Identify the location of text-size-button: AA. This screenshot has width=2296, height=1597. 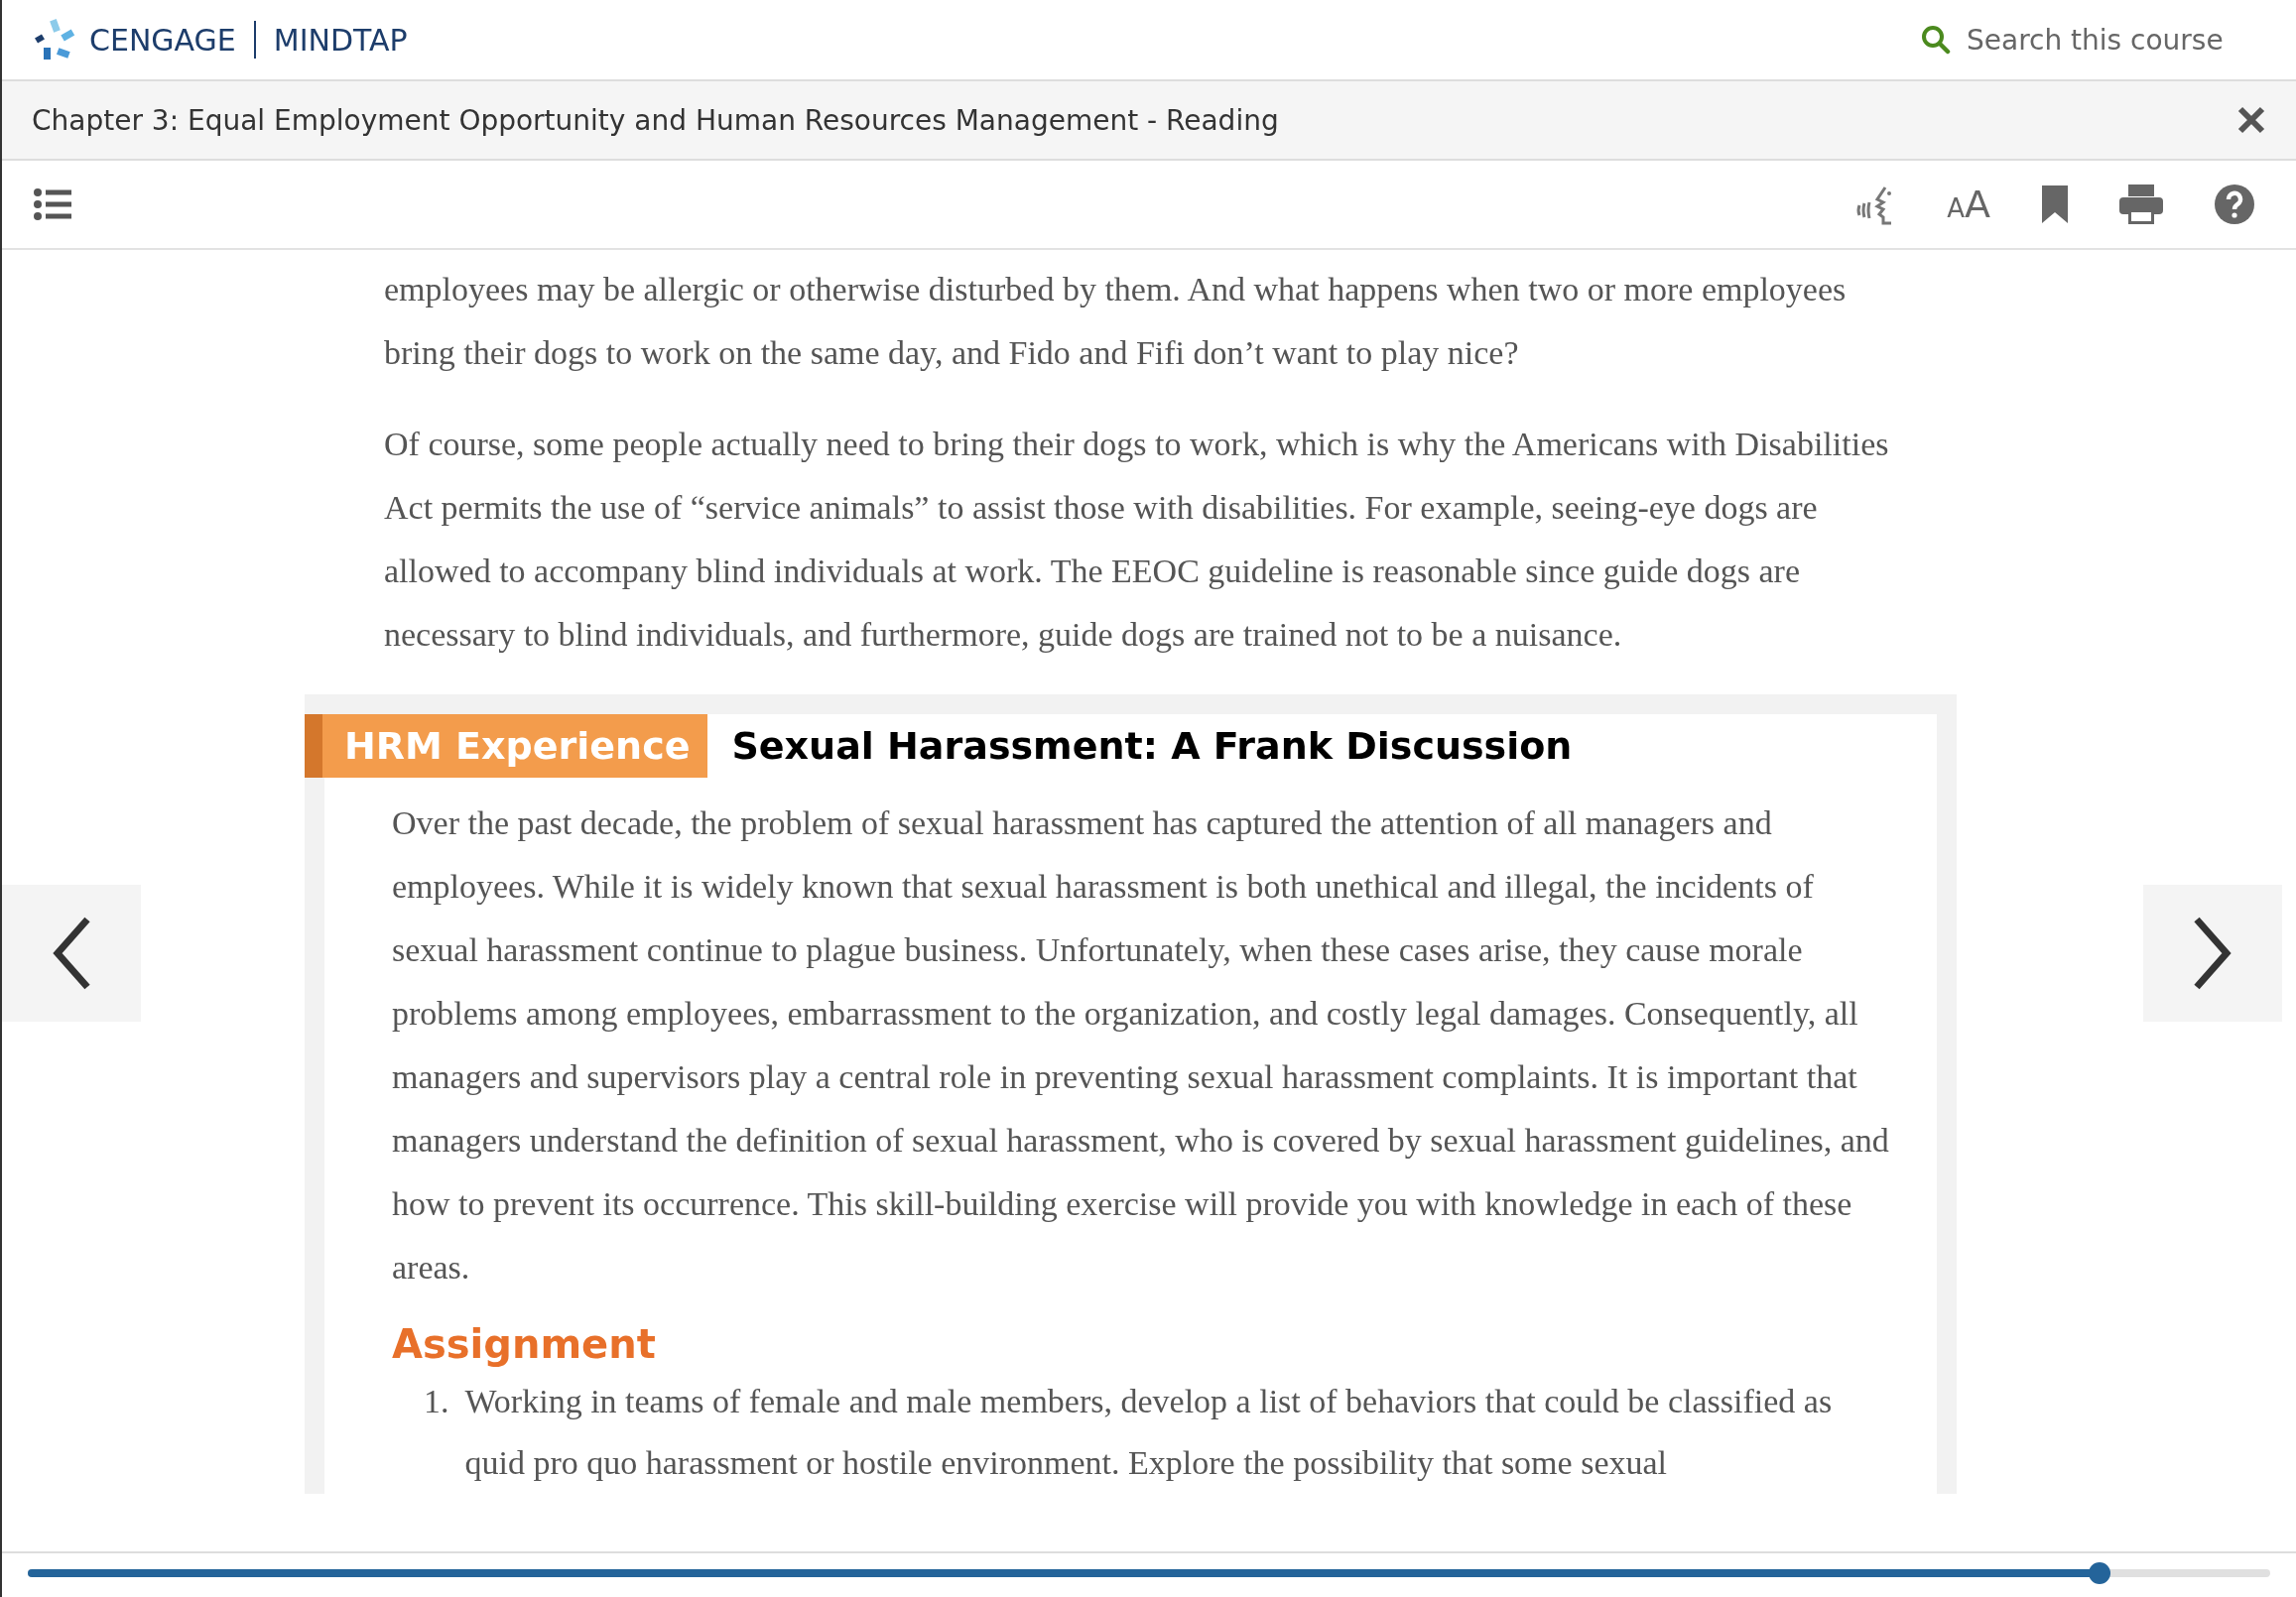
(1969, 204).